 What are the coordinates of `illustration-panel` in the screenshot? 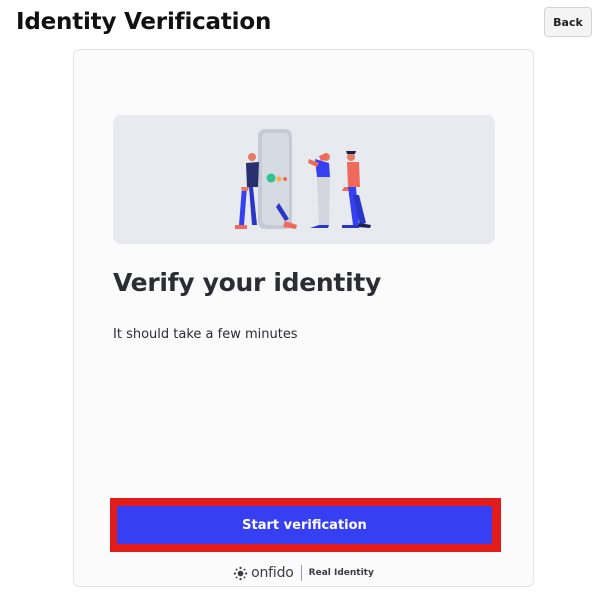 It's located at (304, 179).